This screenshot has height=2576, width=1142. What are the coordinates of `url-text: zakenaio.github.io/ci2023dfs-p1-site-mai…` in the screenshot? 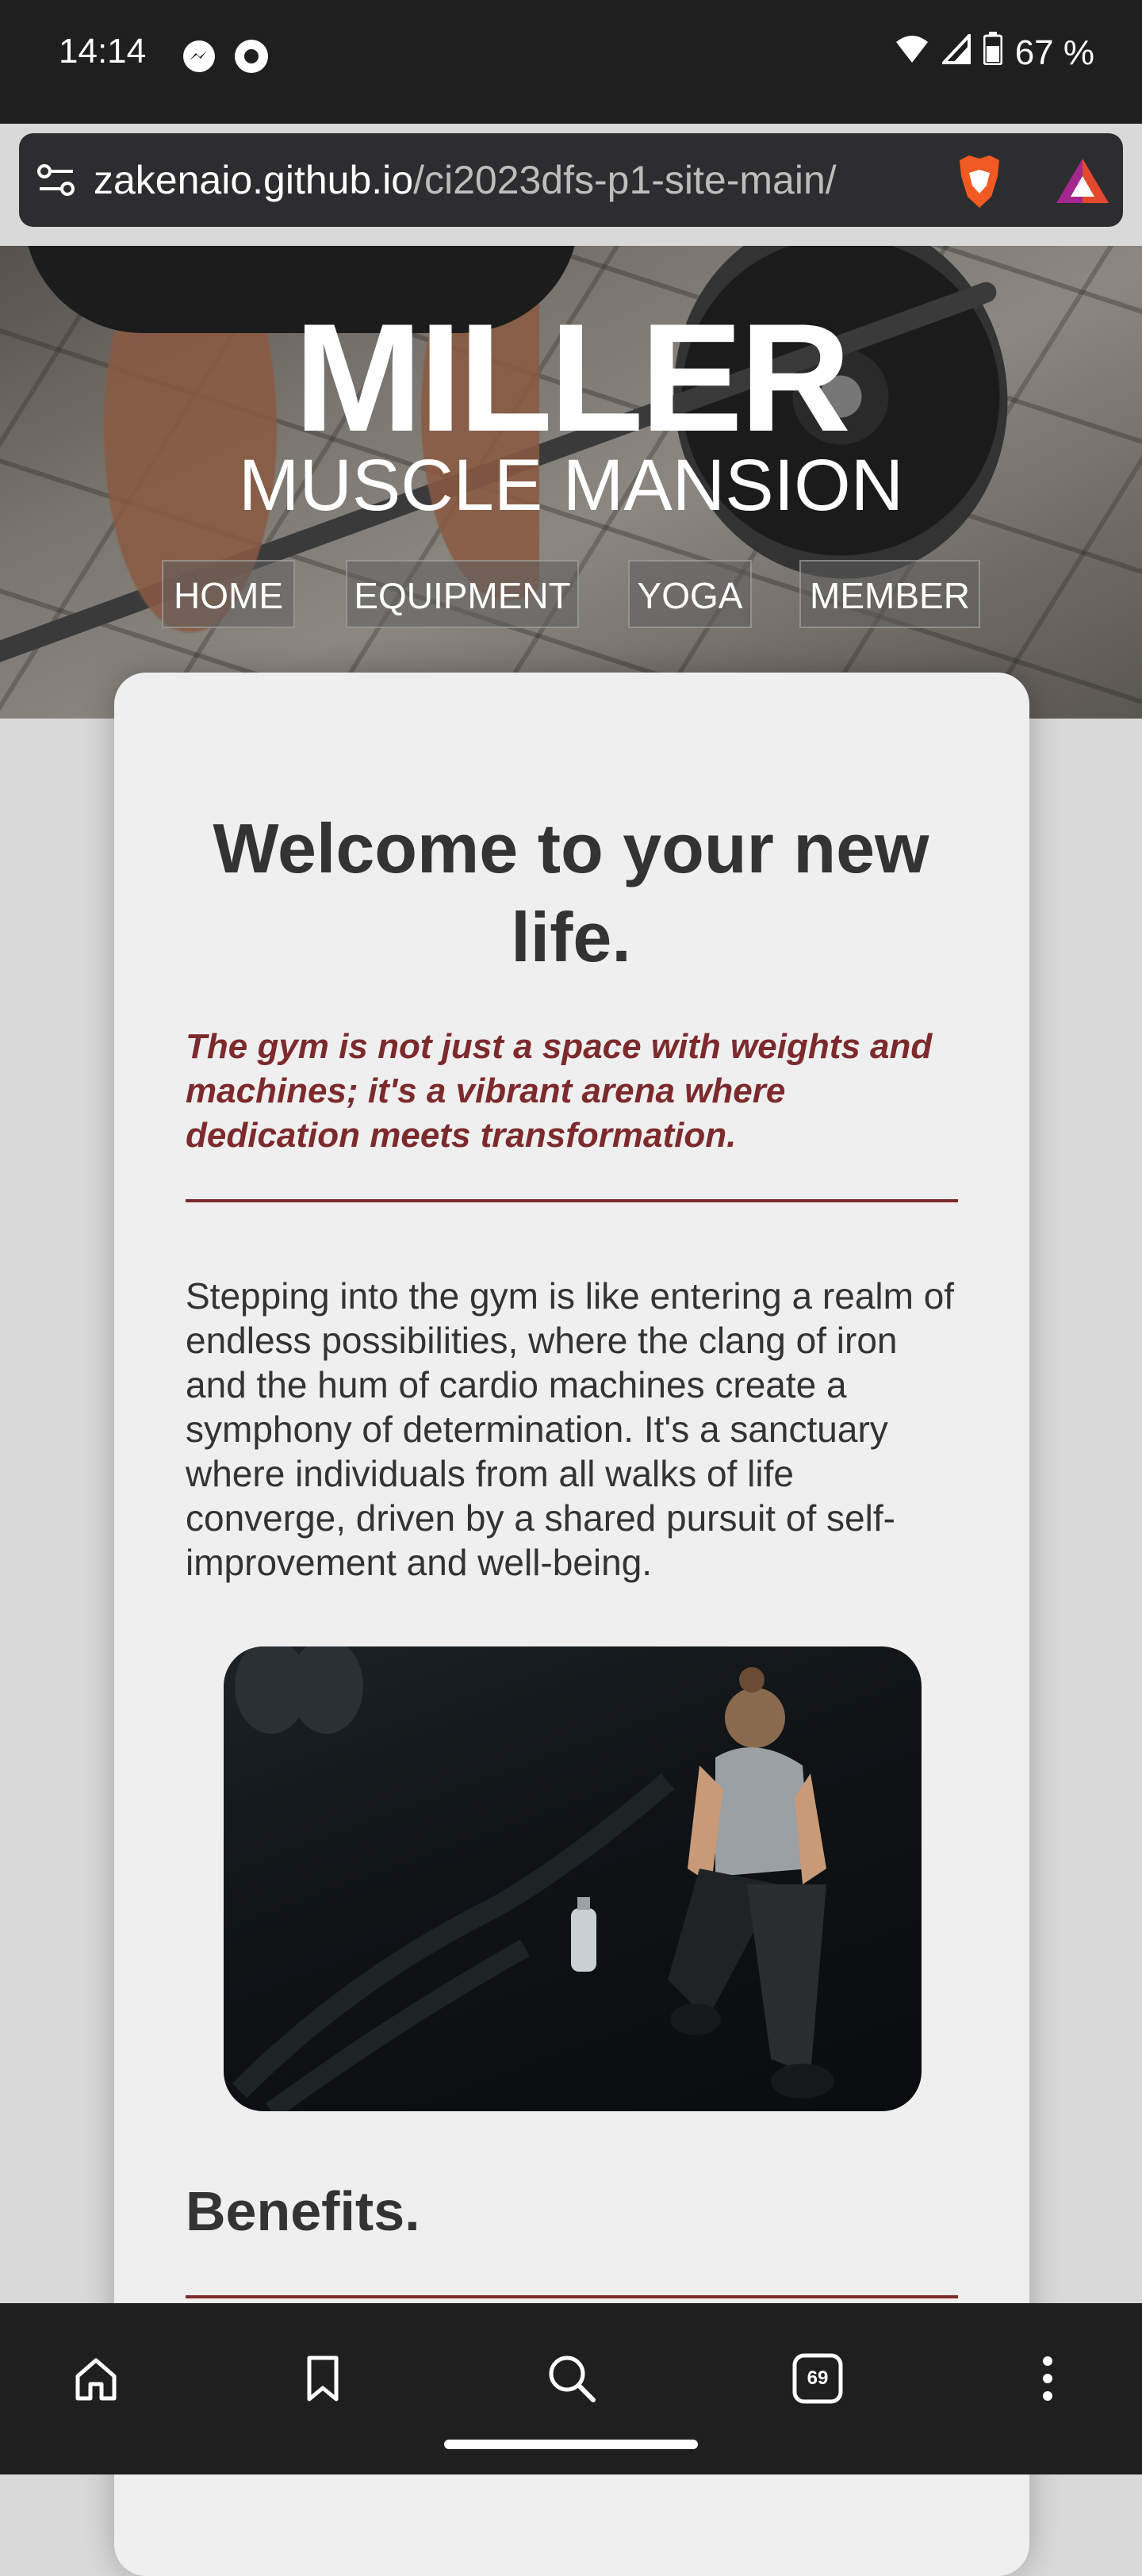 It's located at (465, 180).